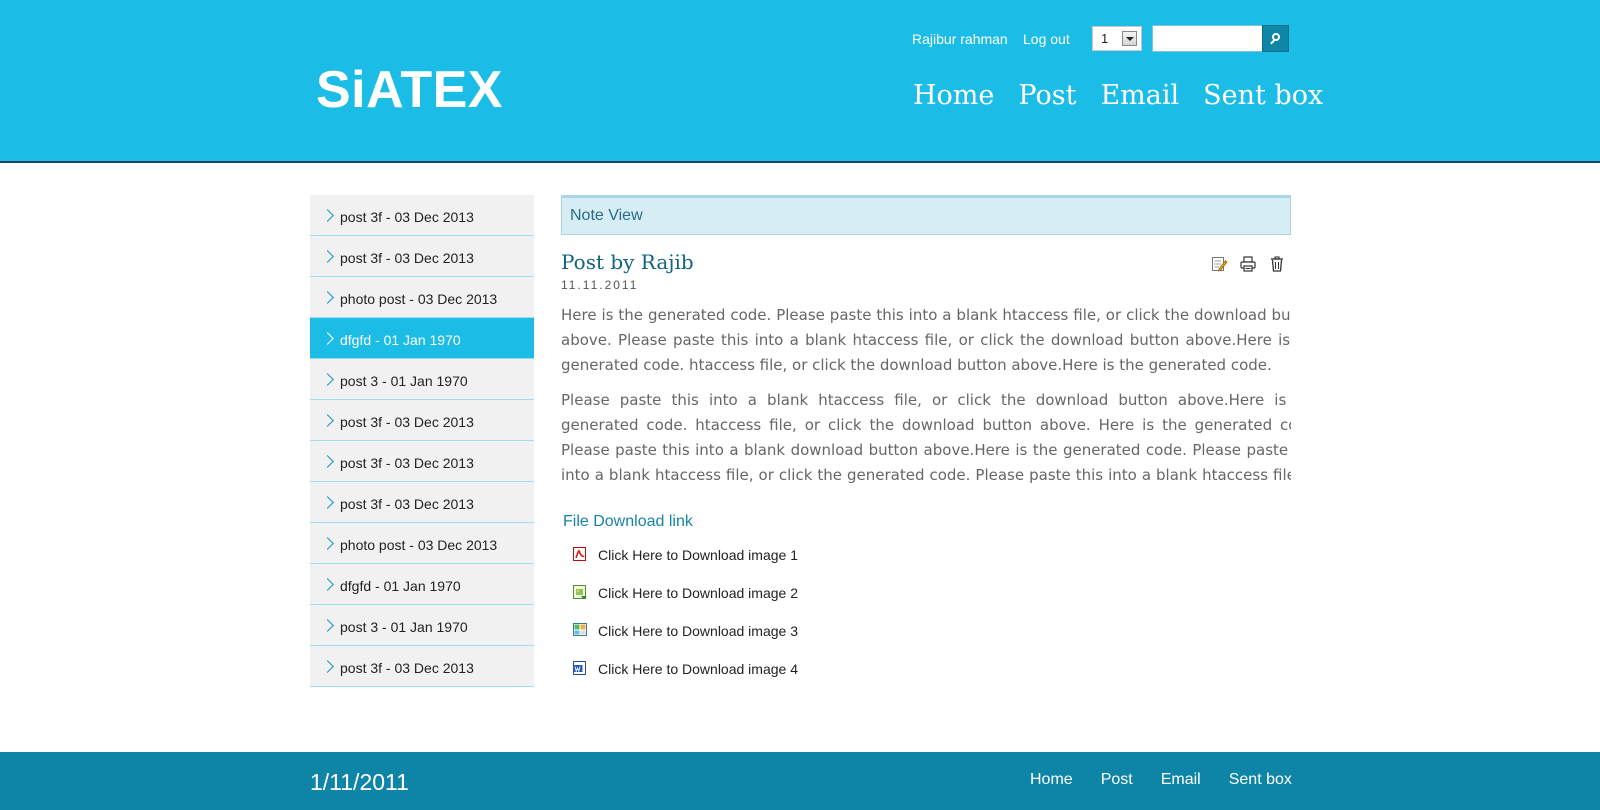  Describe the element at coordinates (1275, 38) in the screenshot. I see `search-button` at that location.